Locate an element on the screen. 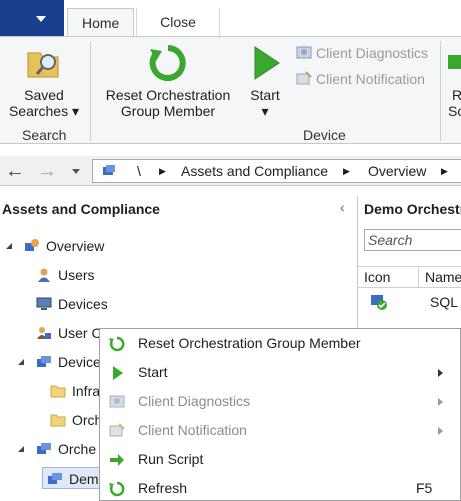 This screenshot has width=461, height=501. list-item-name: SQL is located at coordinates (444, 302).